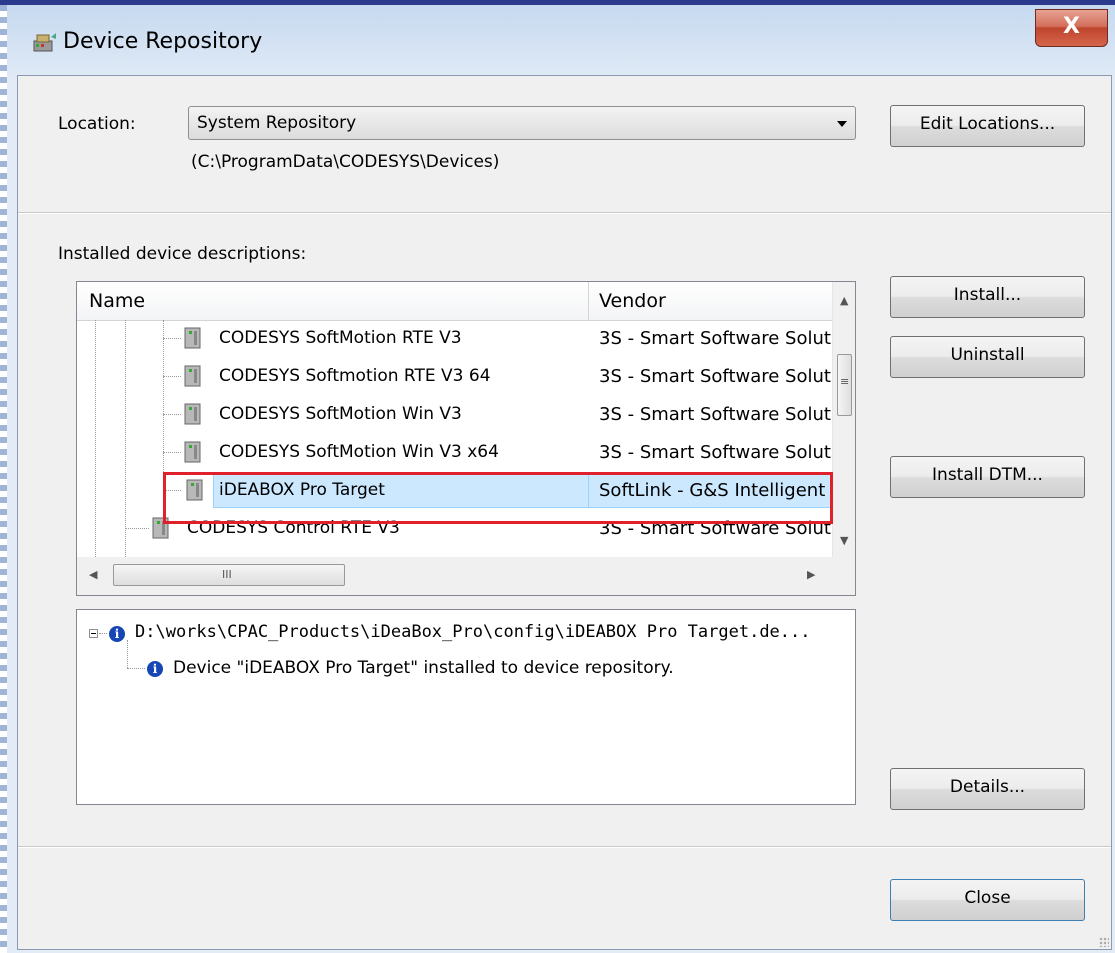  I want to click on vertical-scrollbar: ▲ ≡ ▼, so click(843, 419).